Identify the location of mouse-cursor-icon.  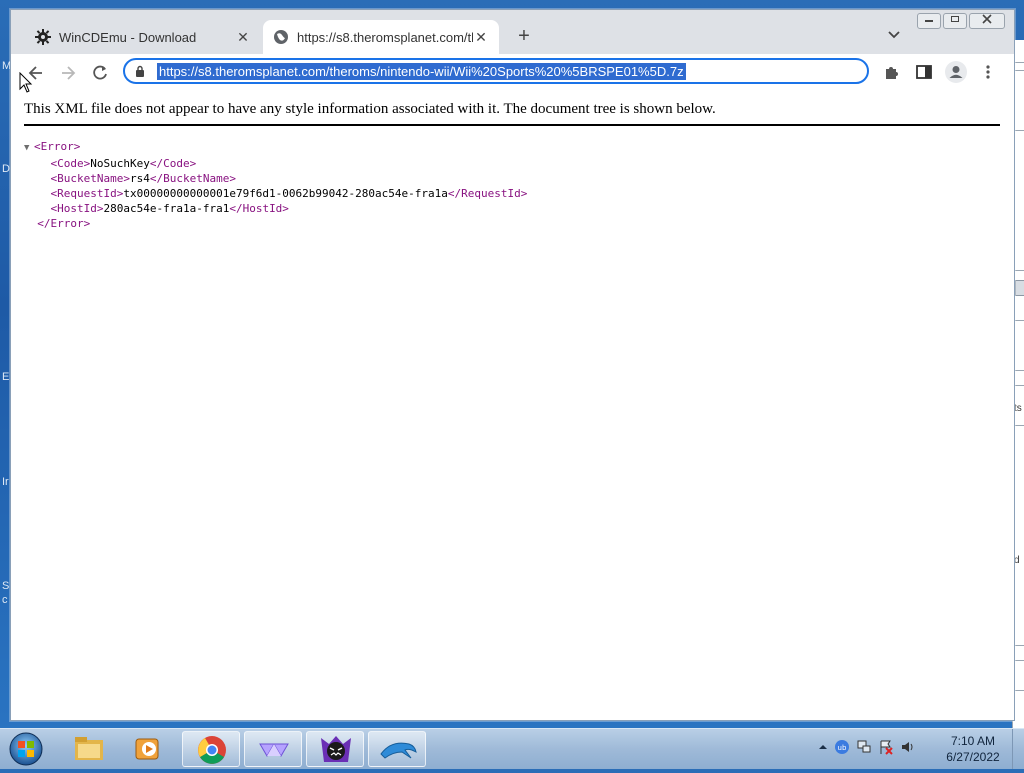
(26, 82).